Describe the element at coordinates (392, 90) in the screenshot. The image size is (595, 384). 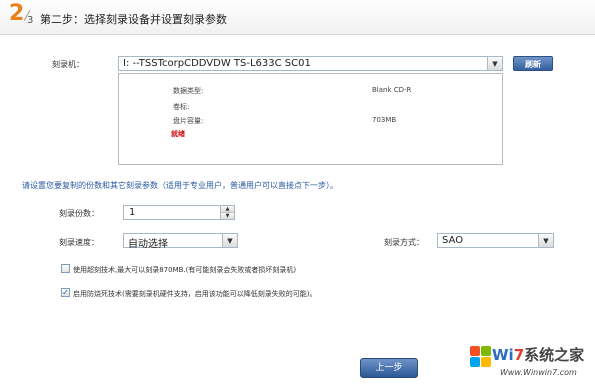
I see `data-type-value: Blank CD-R` at that location.